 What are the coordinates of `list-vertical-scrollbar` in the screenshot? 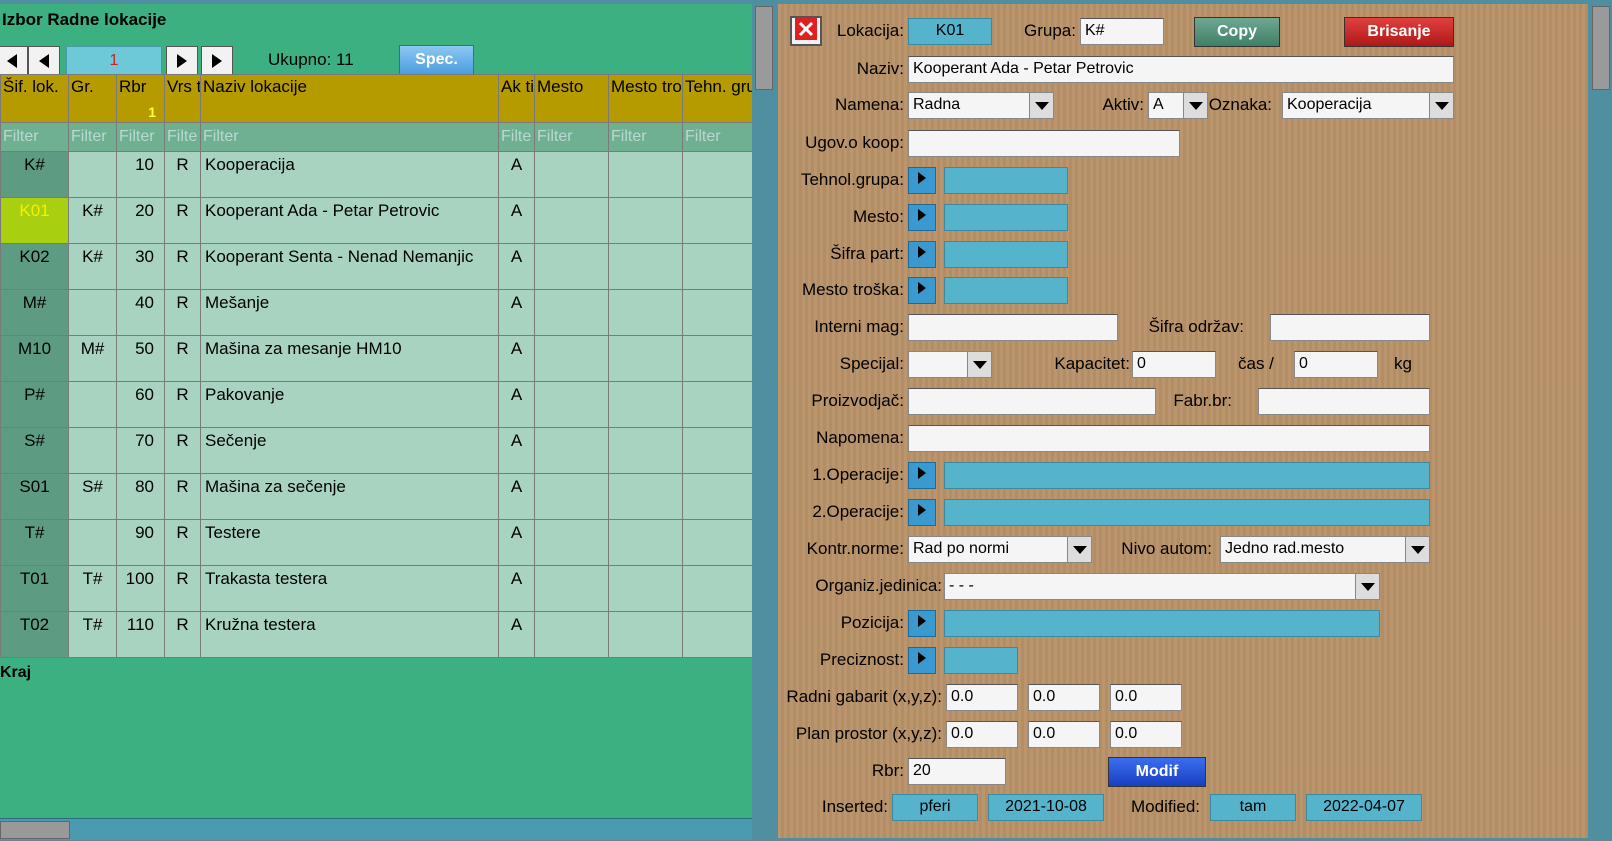 It's located at (764, 421).